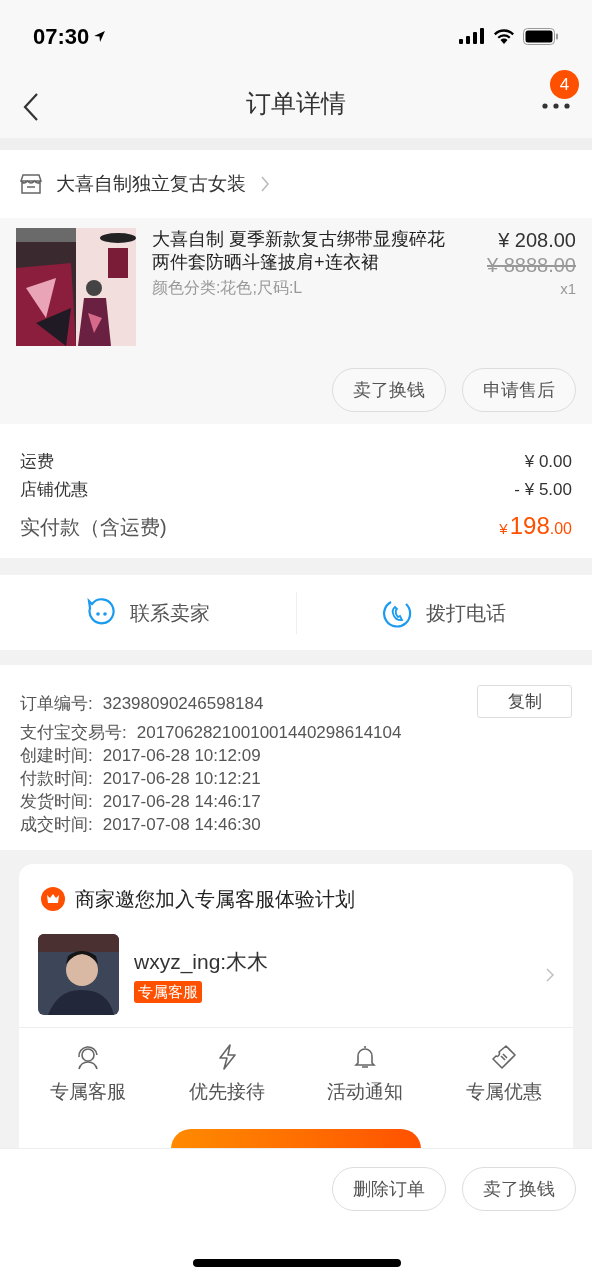 The width and height of the screenshot is (592, 1280). I want to click on shop-row: 大喜自制独立复古女装, so click(296, 184).